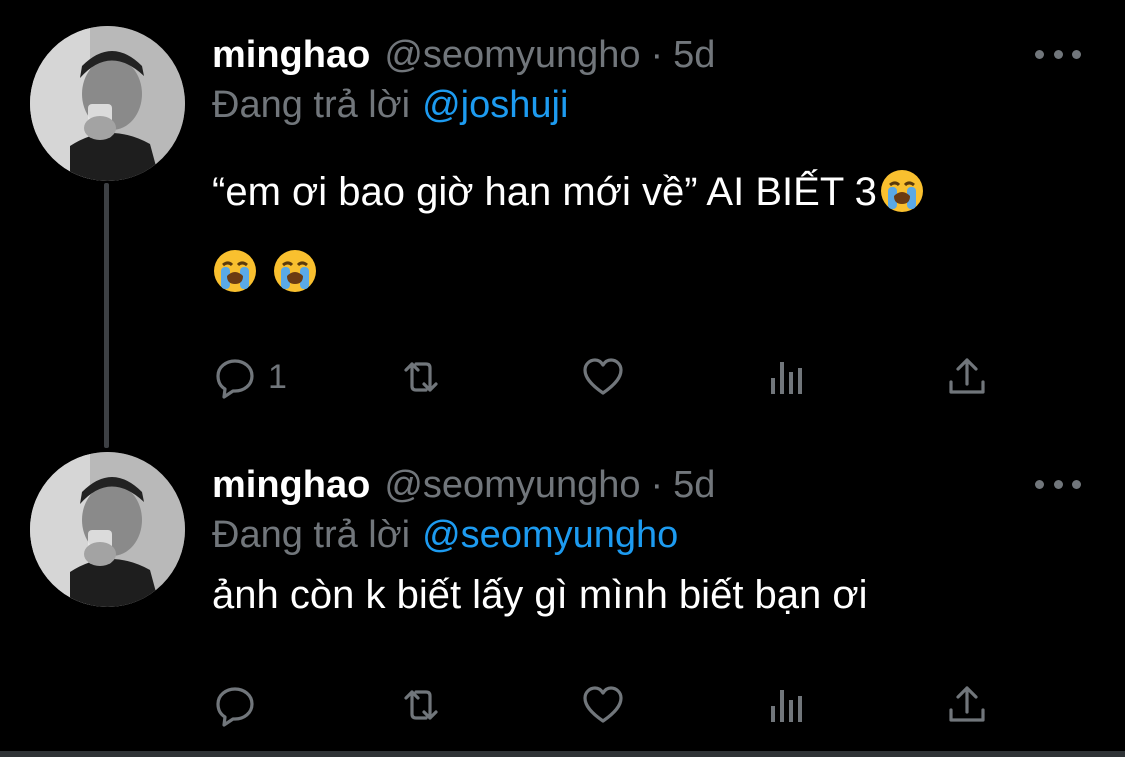  I want to click on tweet-divider, so click(562, 754).